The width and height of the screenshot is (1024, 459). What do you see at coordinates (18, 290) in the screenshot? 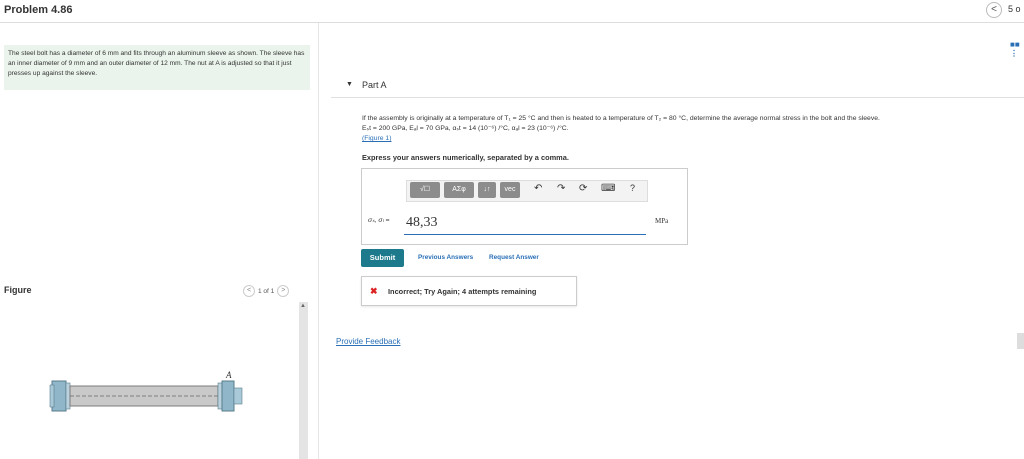
I see `figure-label: Figure` at bounding box center [18, 290].